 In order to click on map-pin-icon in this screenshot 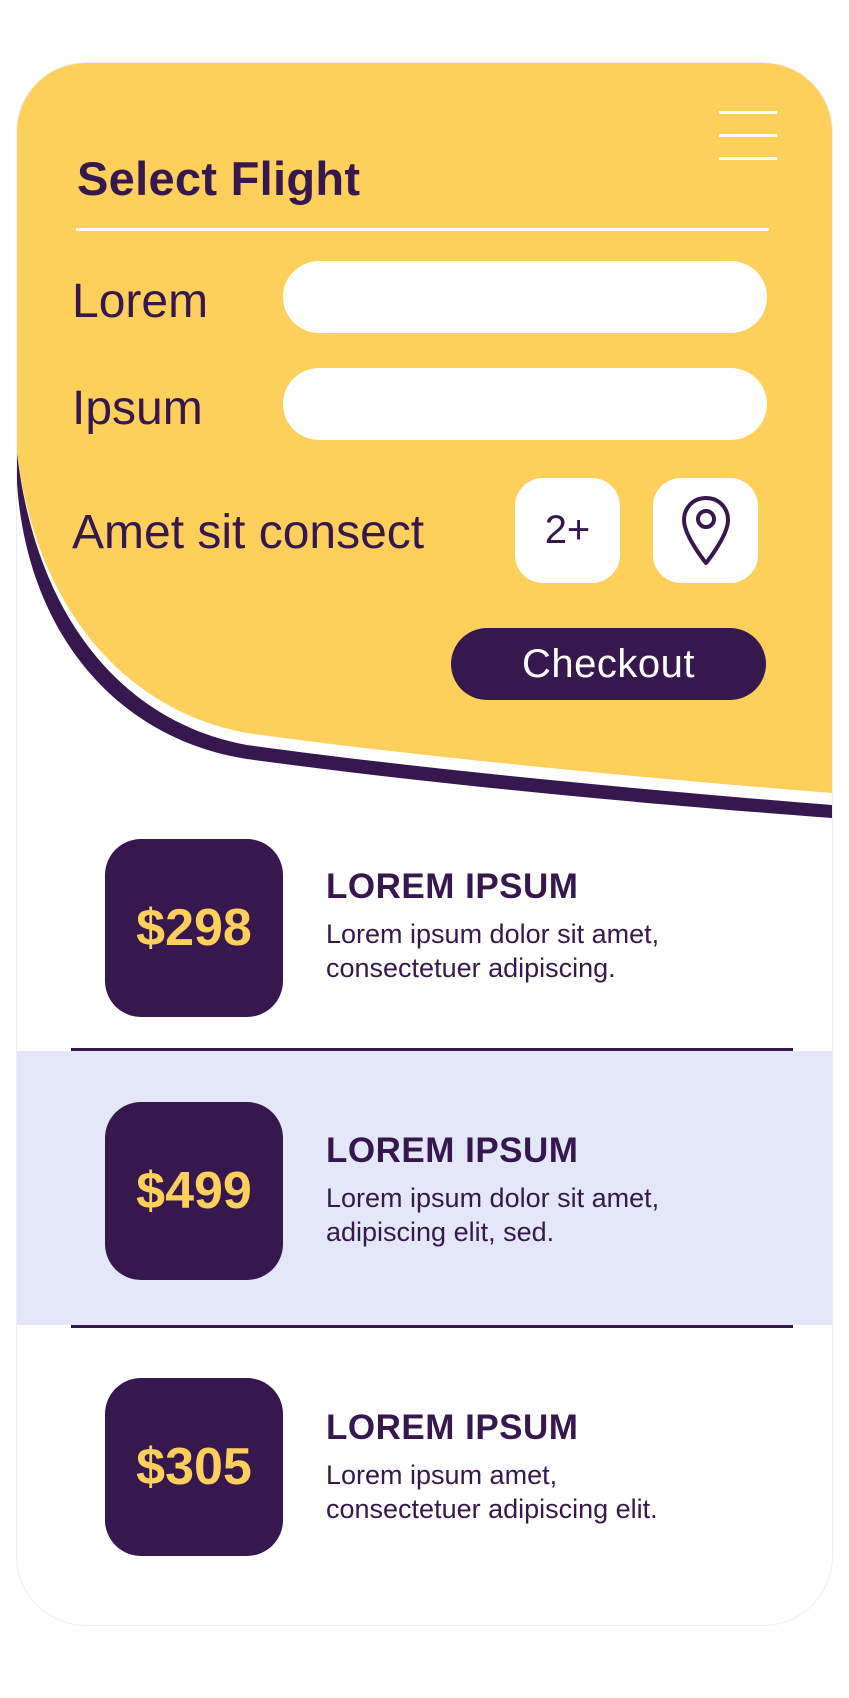, I will do `click(705, 530)`.